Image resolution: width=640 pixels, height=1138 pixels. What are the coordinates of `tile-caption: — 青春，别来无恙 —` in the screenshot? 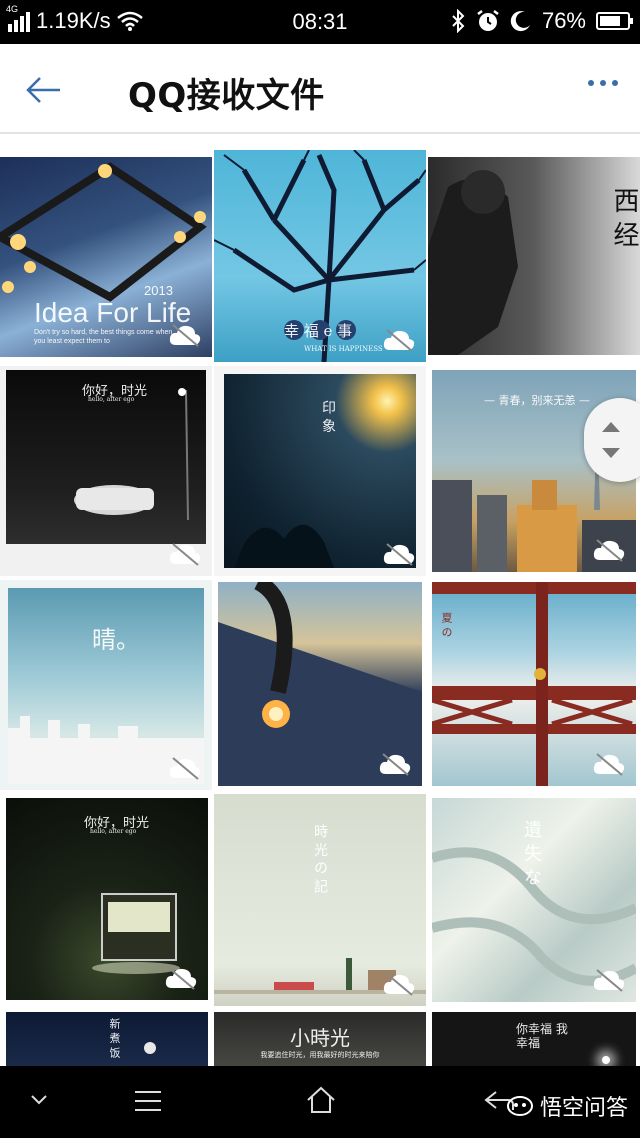 It's located at (537, 400).